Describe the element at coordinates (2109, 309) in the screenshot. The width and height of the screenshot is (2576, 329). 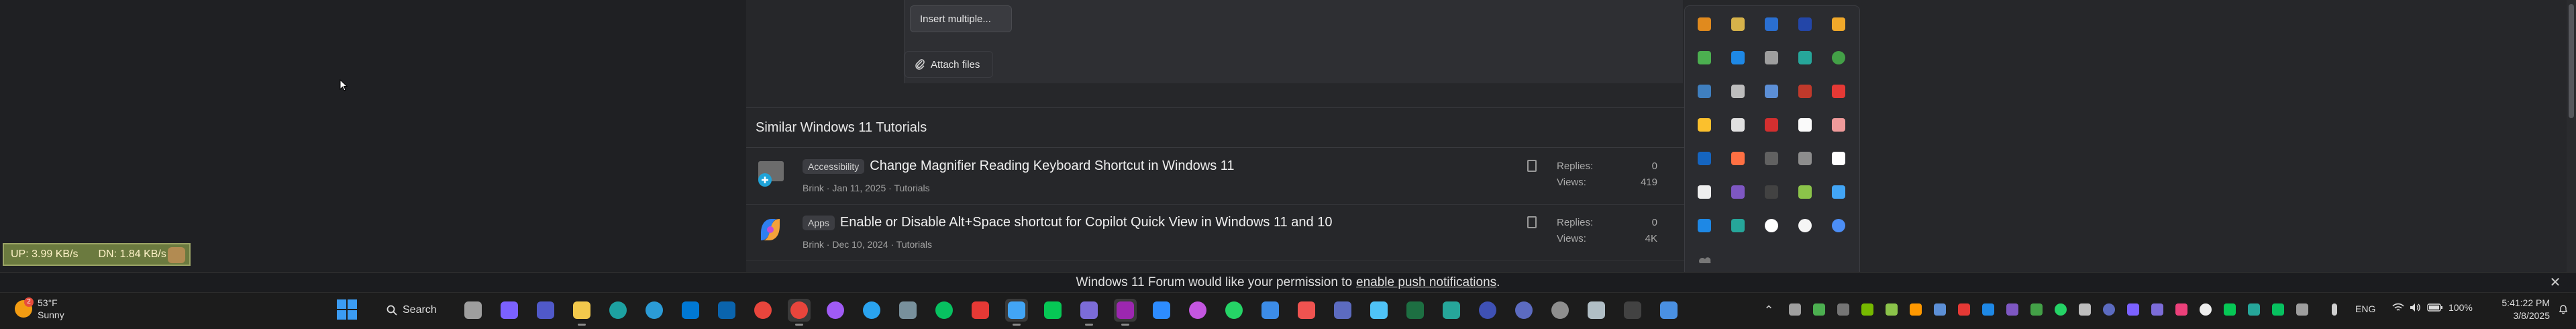
I see `circle-app-icon` at that location.